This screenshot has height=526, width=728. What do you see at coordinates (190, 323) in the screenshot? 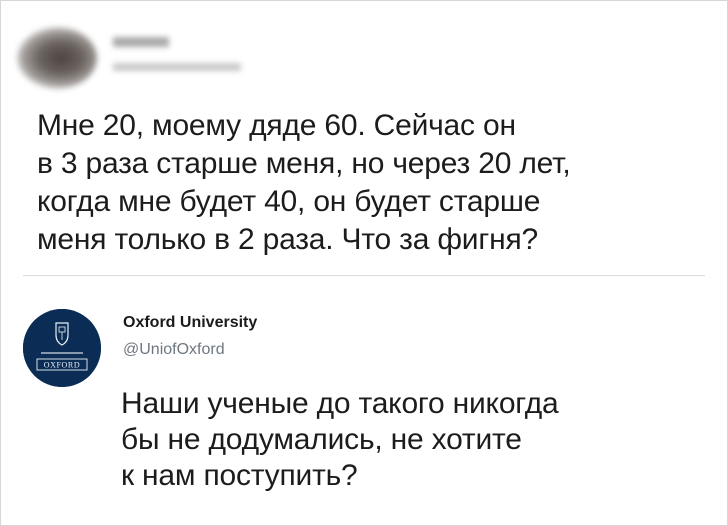
I see `reply-display-name: Oxford University` at bounding box center [190, 323].